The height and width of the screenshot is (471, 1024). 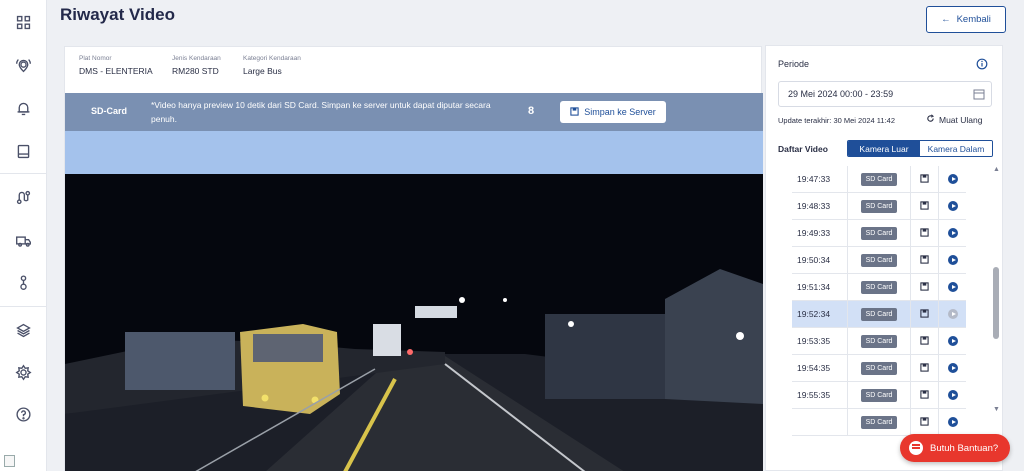 What do you see at coordinates (820, 422) in the screenshot?
I see `video-time` at bounding box center [820, 422].